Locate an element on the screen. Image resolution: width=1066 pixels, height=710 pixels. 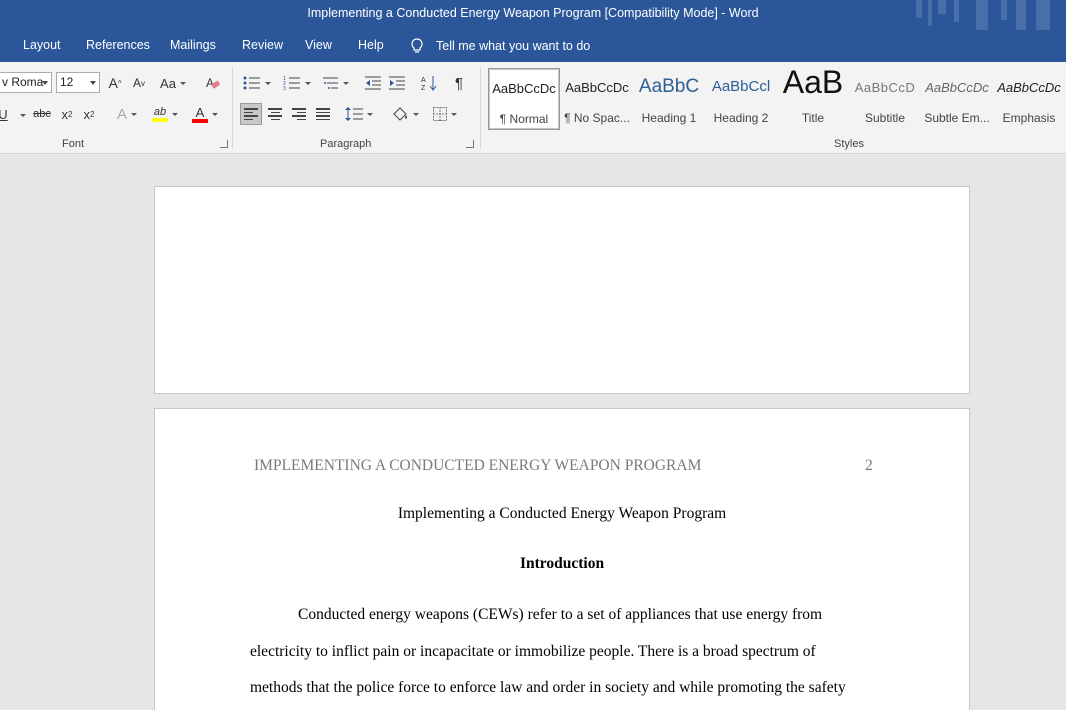
style-sample: AaB is located at coordinates (813, 84).